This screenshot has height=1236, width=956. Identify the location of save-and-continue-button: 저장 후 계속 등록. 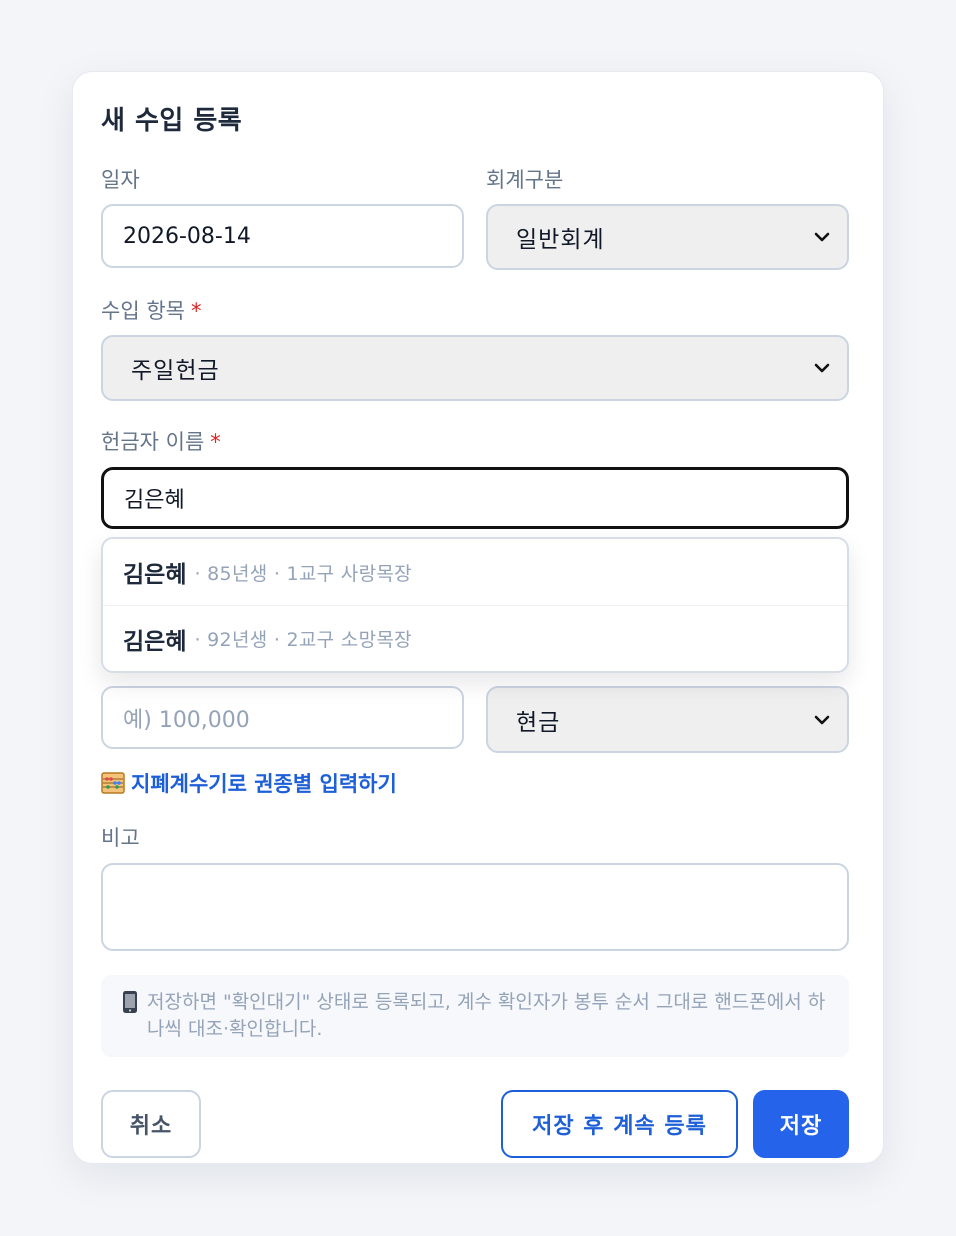
(619, 1124).